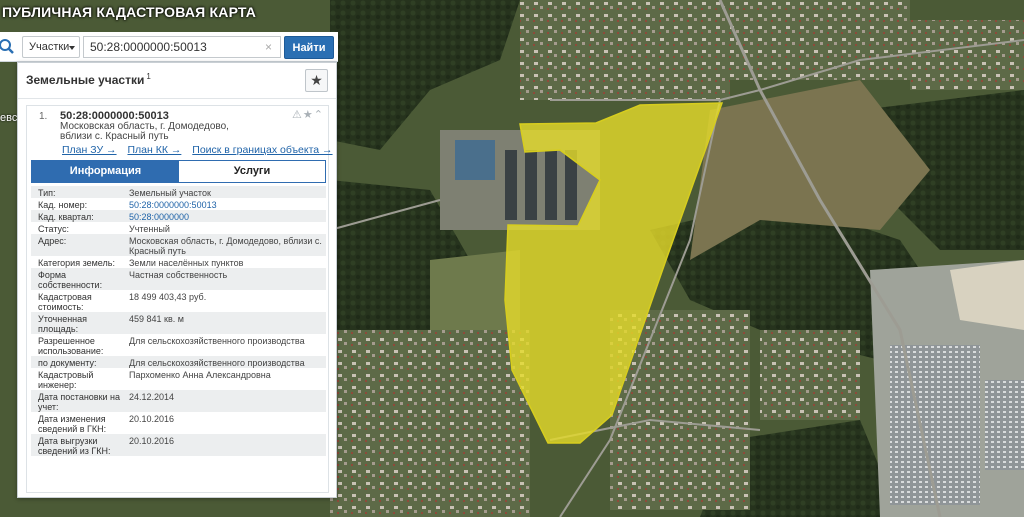 The width and height of the screenshot is (1024, 517). I want to click on panel-title: Земельные участки 1, so click(88, 79).